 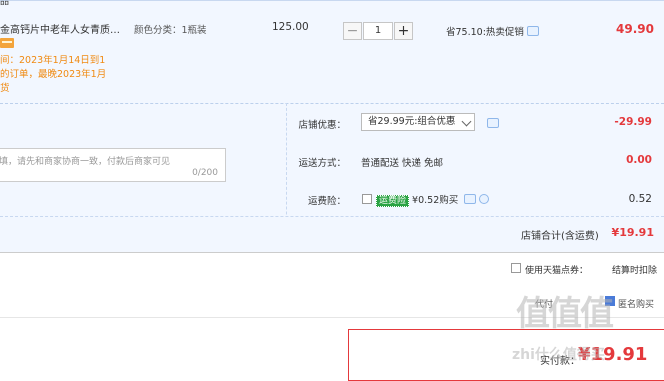 I want to click on delivery-info-1: 间：2023年1月14日到1, so click(x=53, y=60).